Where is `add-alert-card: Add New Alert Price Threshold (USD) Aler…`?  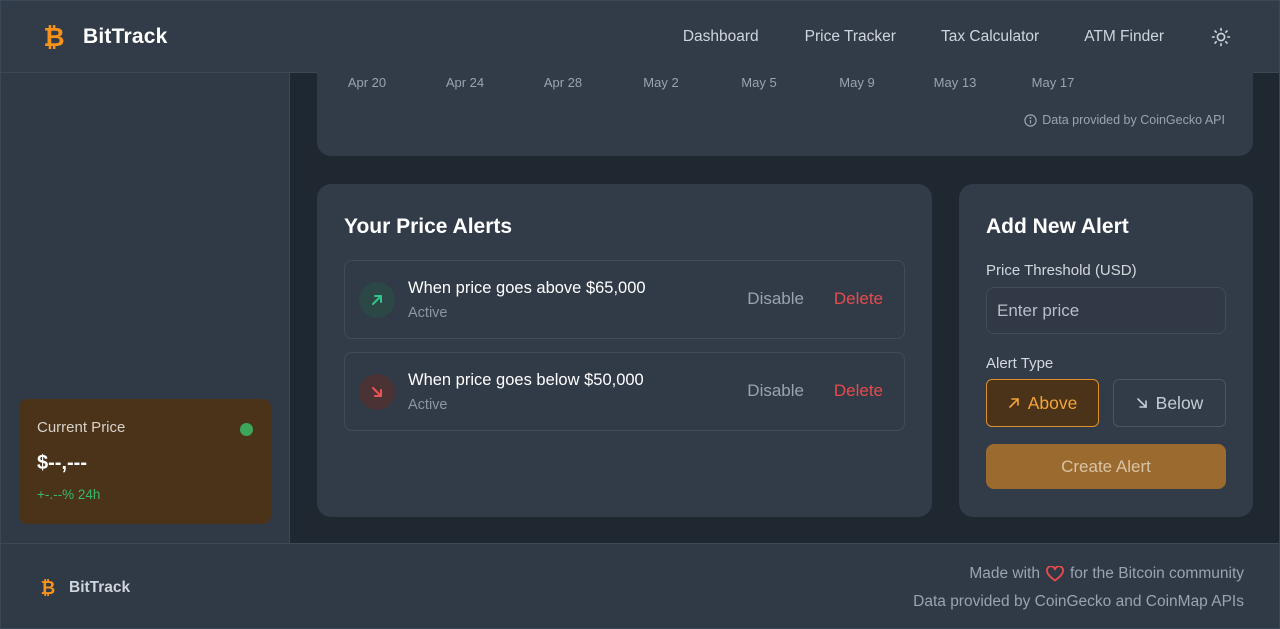 add-alert-card: Add New Alert Price Threshold (USD) Aler… is located at coordinates (1106, 350).